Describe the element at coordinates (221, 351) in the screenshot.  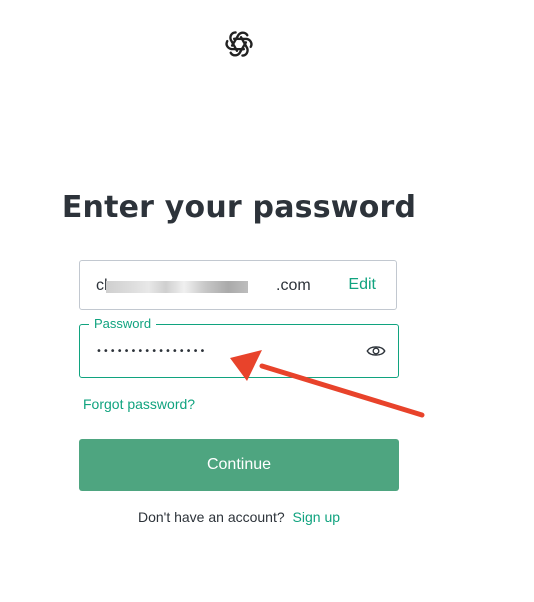
I see `password-input` at that location.